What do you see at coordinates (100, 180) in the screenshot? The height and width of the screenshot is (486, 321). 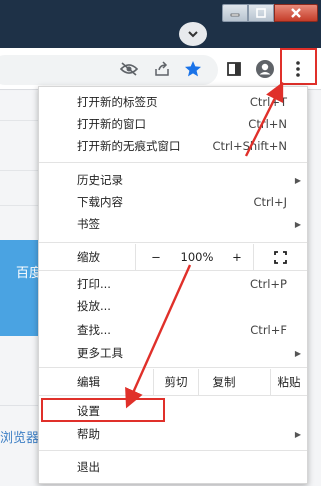 I see `menu-item-label: 历史记录` at bounding box center [100, 180].